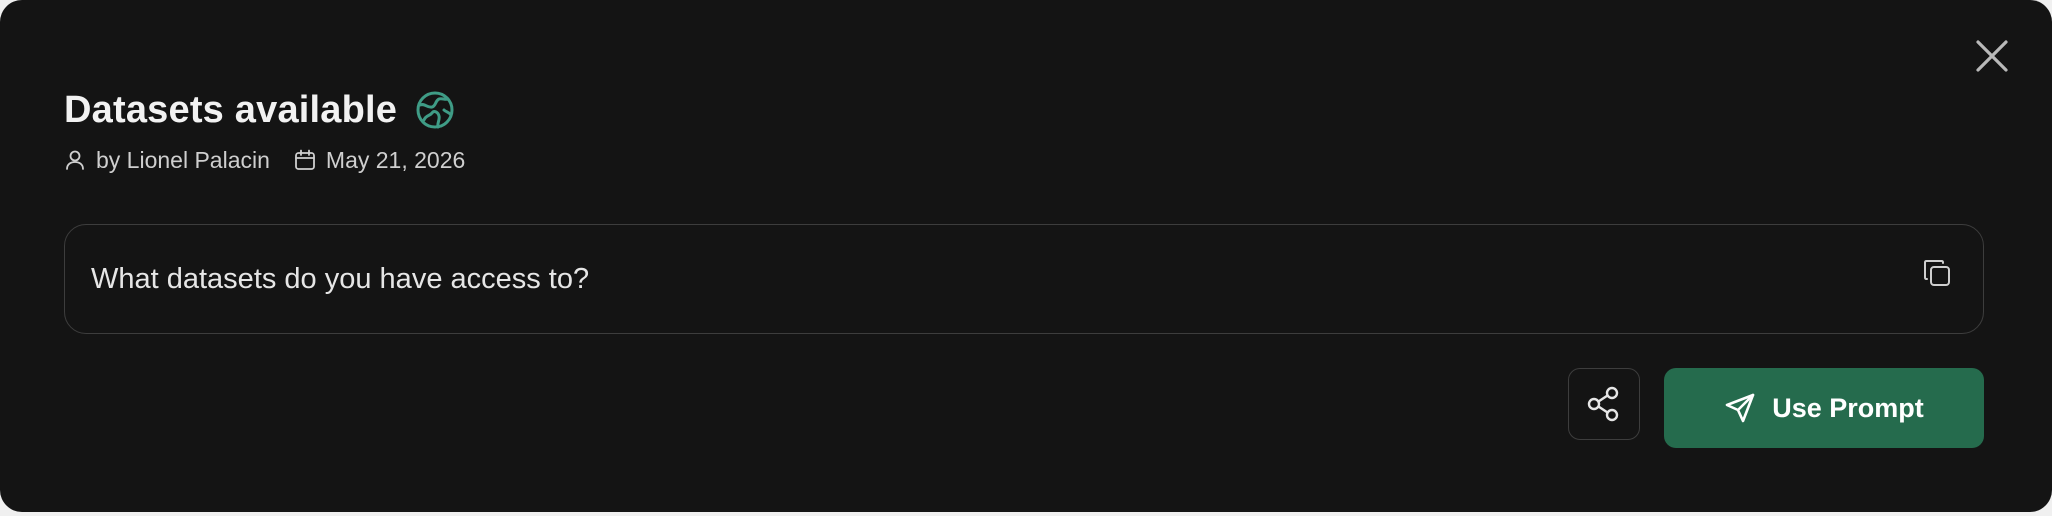 Image resolution: width=2052 pixels, height=516 pixels. What do you see at coordinates (231, 109) in the screenshot?
I see `dialog-title: Datasets available` at bounding box center [231, 109].